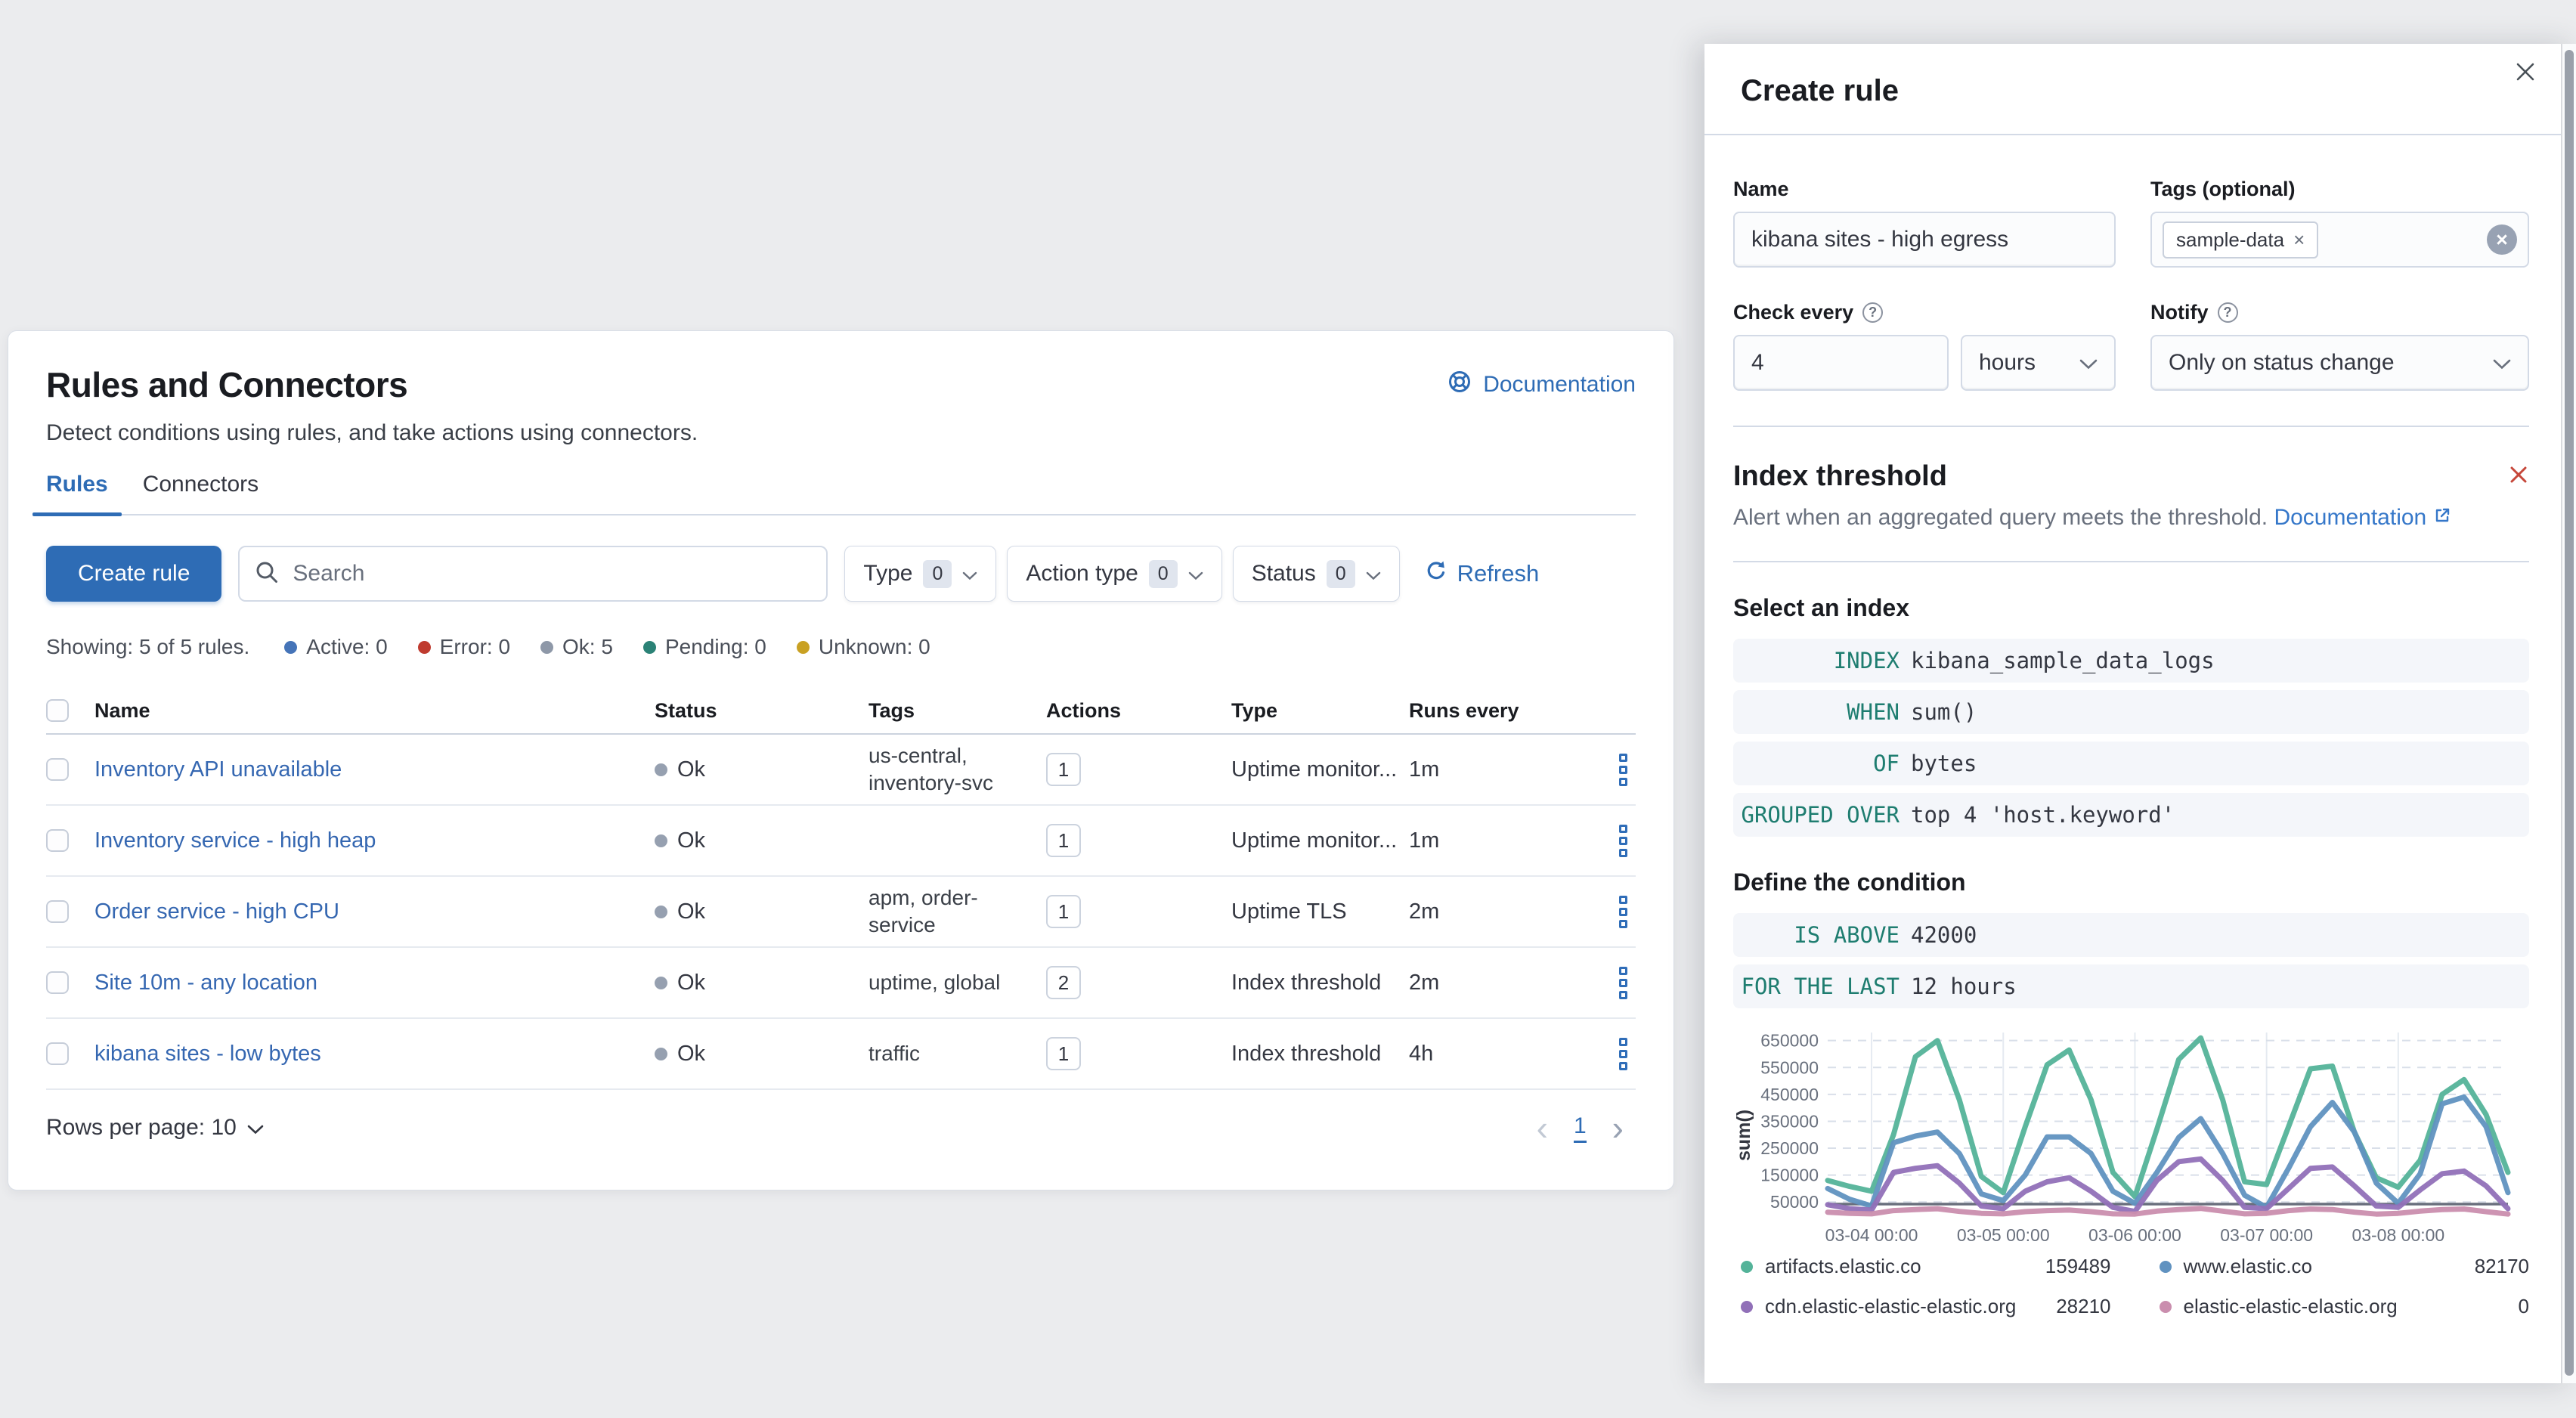 The image size is (2576, 1418). Describe the element at coordinates (1114, 574) in the screenshot. I see `filter-action-type: Action type 0` at that location.